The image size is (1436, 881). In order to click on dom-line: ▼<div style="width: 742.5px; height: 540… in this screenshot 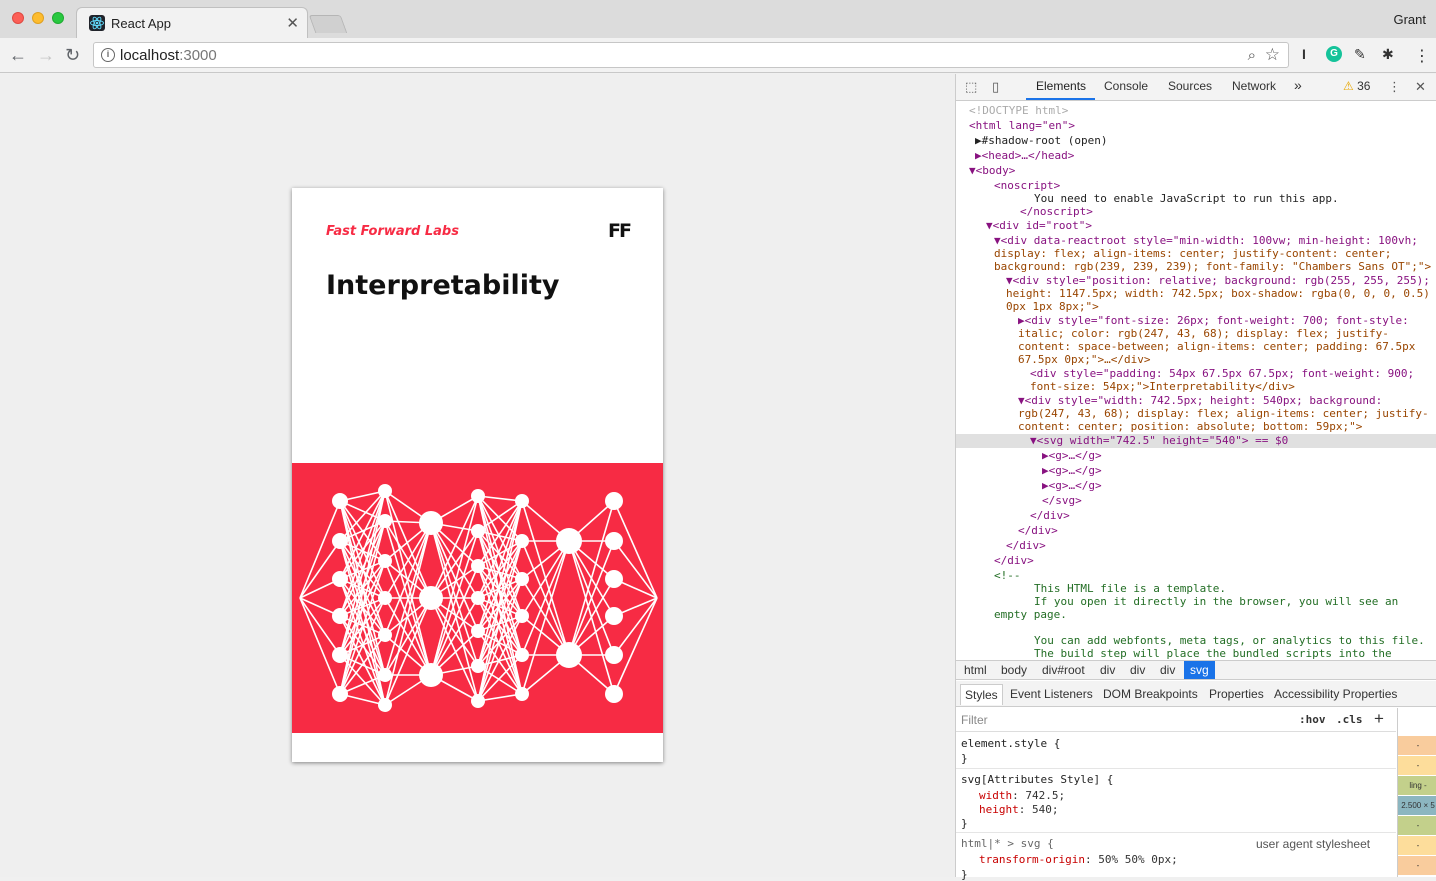, I will do `click(1200, 400)`.